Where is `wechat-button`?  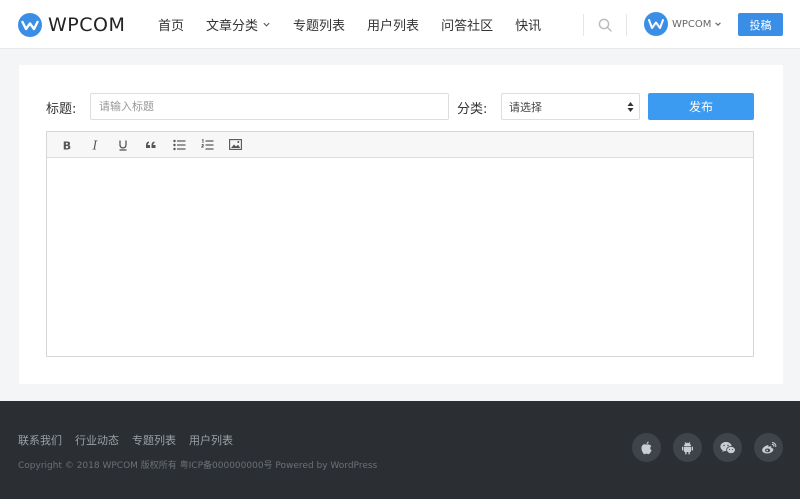
wechat-button is located at coordinates (727, 447).